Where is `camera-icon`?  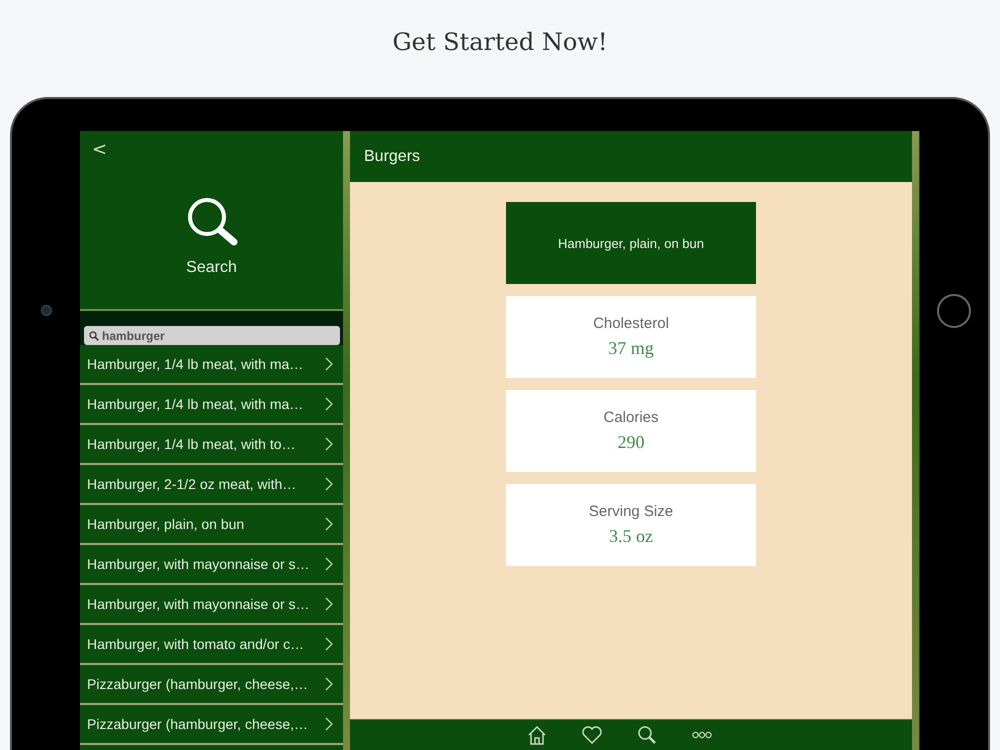 camera-icon is located at coordinates (46, 310).